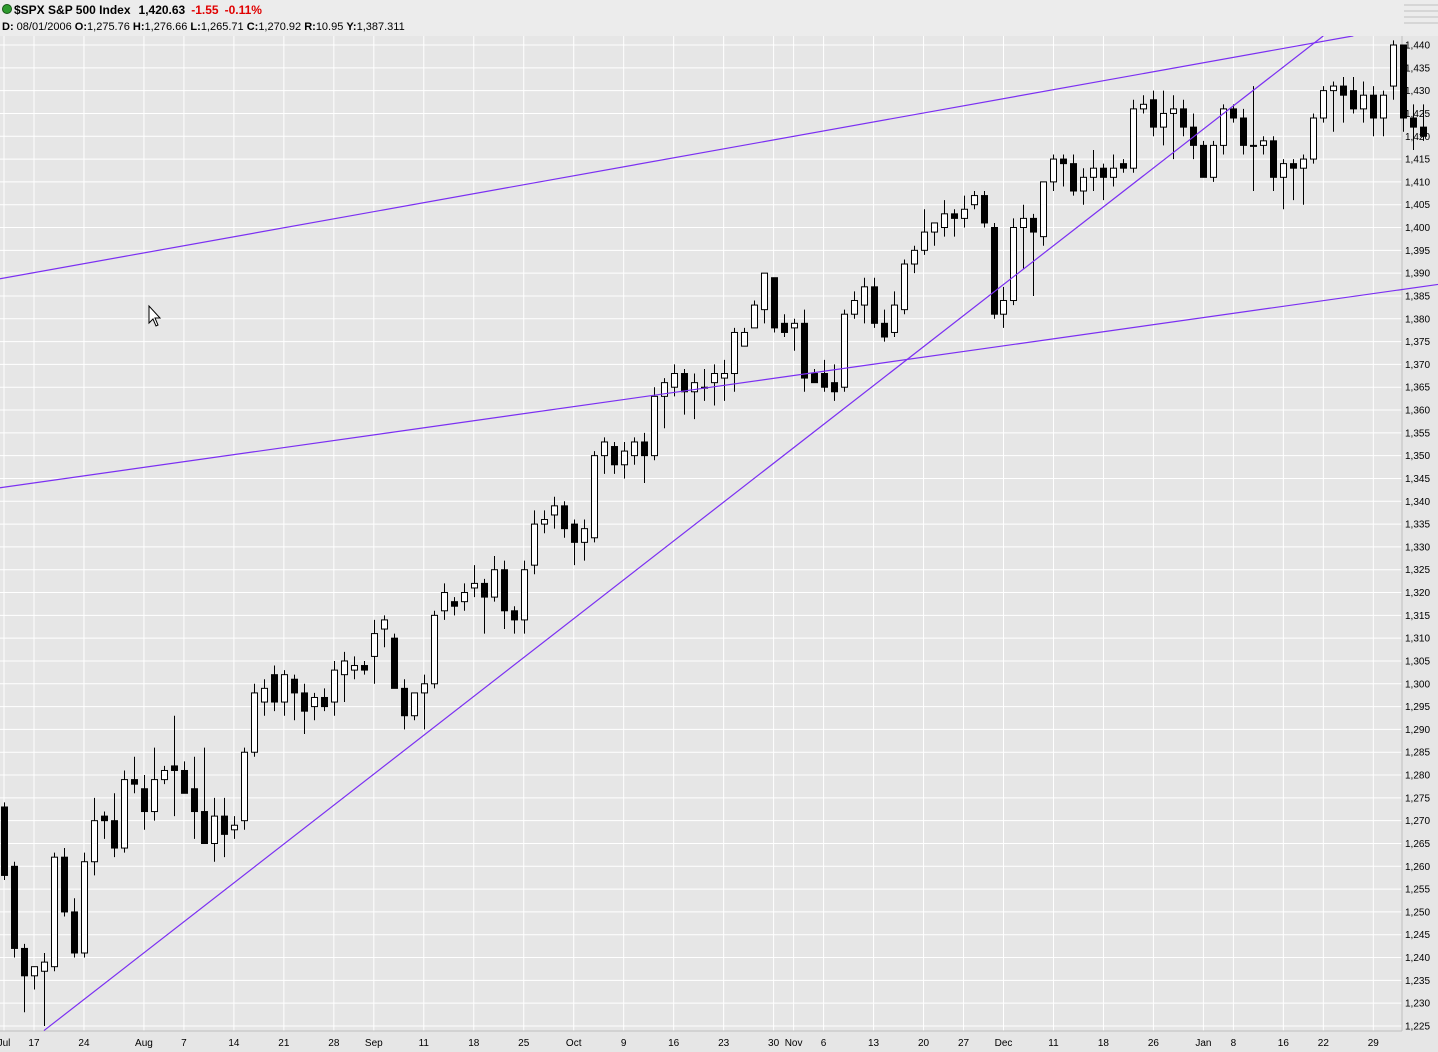 The width and height of the screenshot is (1438, 1052). I want to click on range-value: 10.95, so click(329, 27).